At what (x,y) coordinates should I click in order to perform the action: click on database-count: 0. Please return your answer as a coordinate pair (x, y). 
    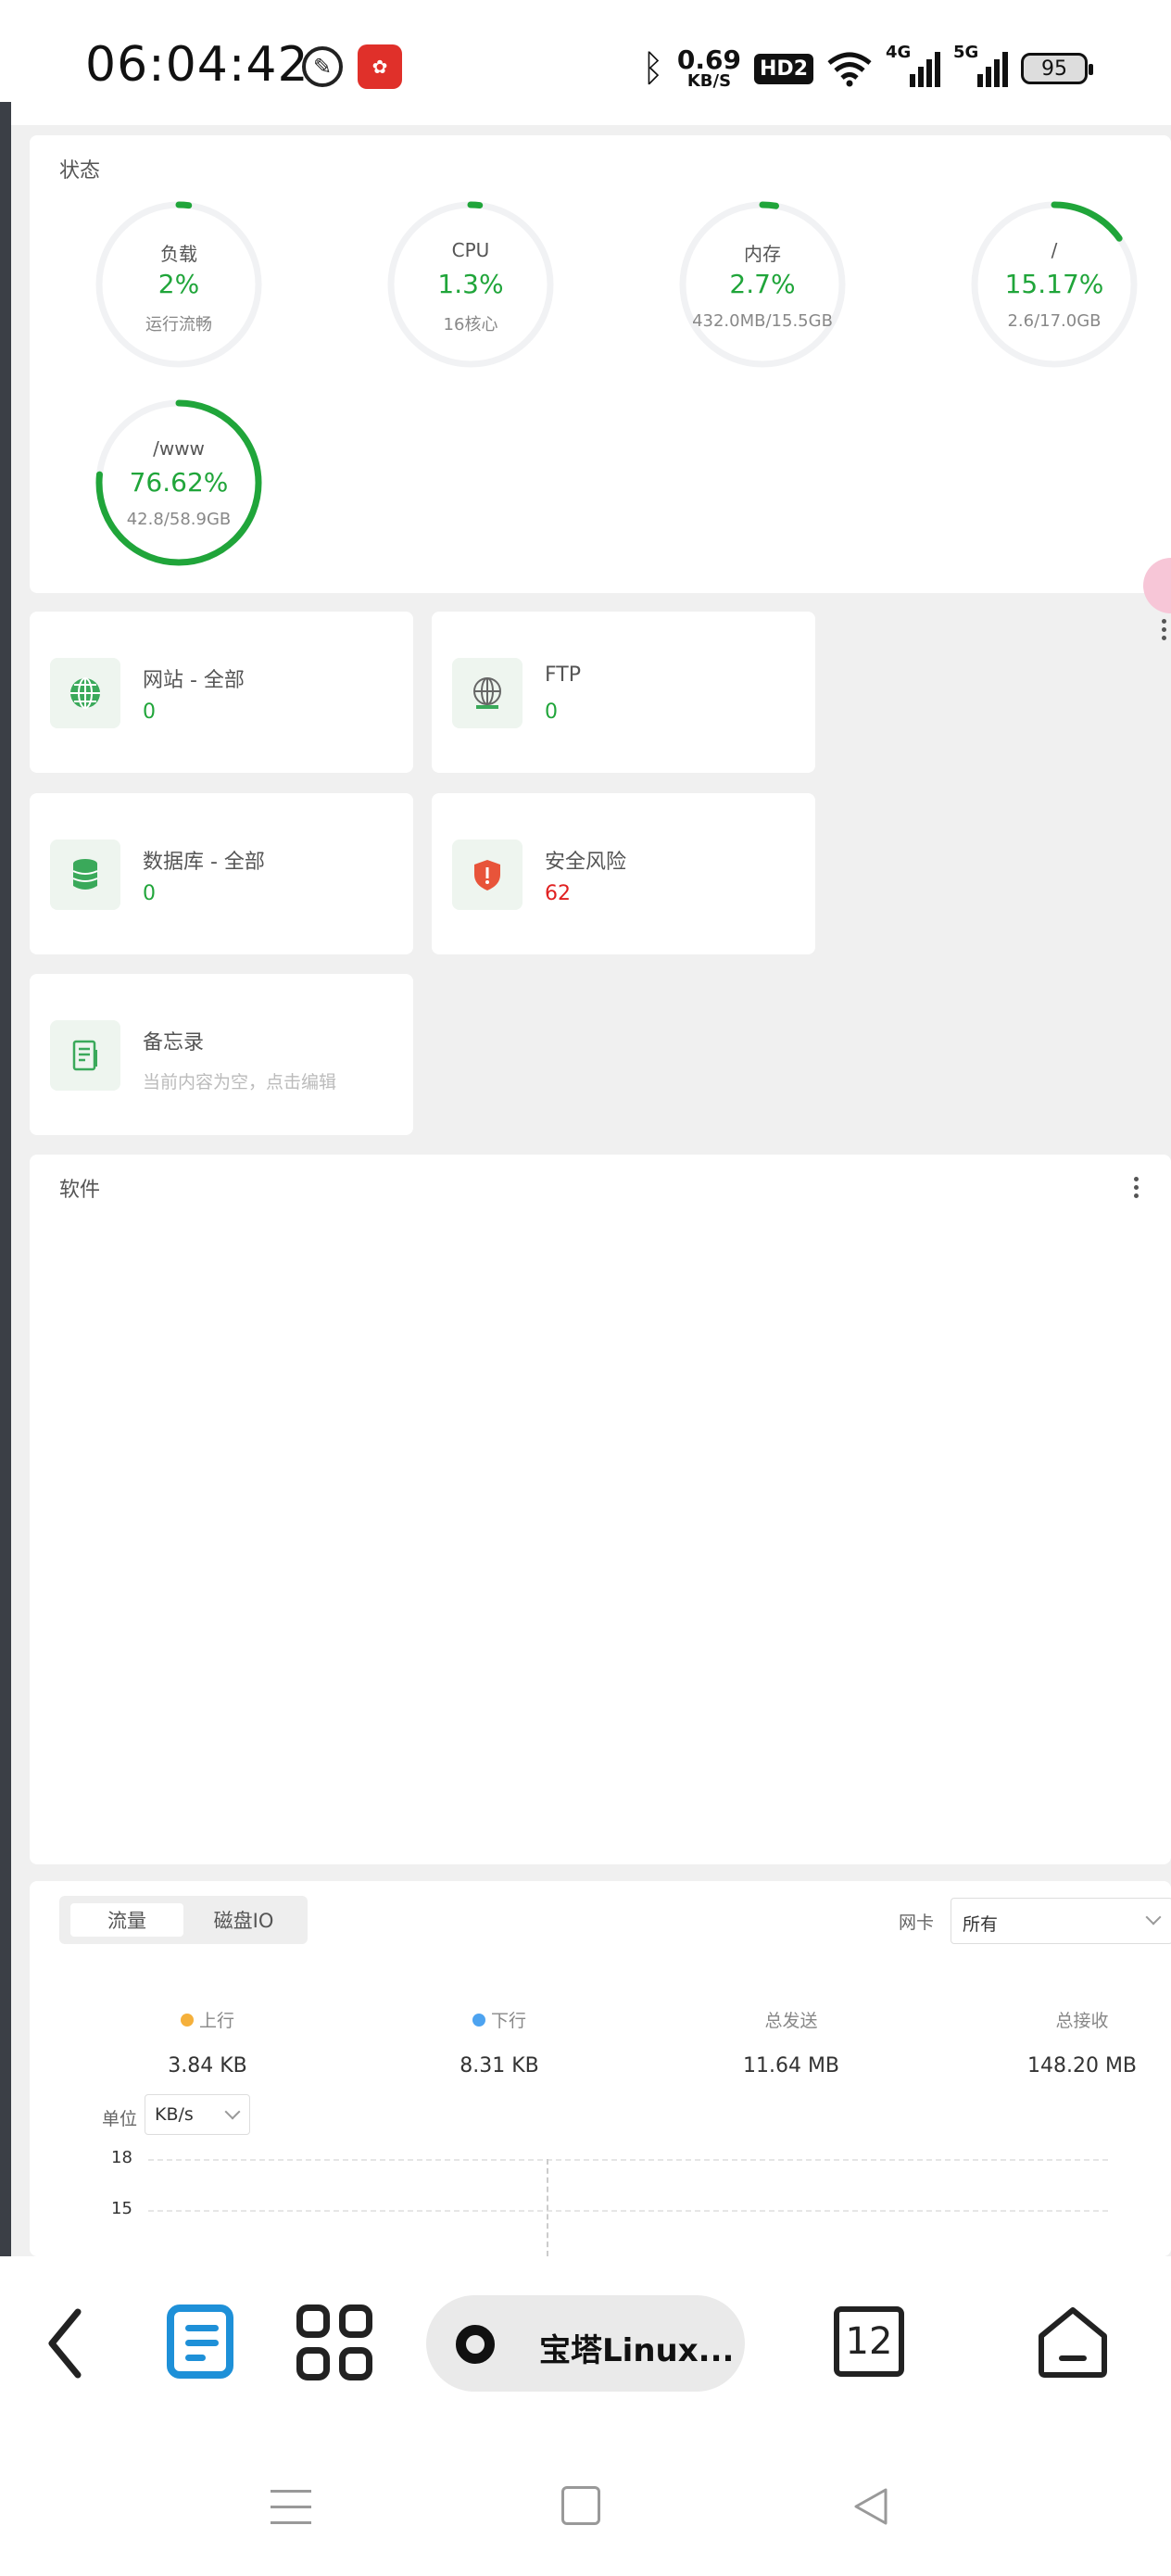
    Looking at the image, I should click on (150, 893).